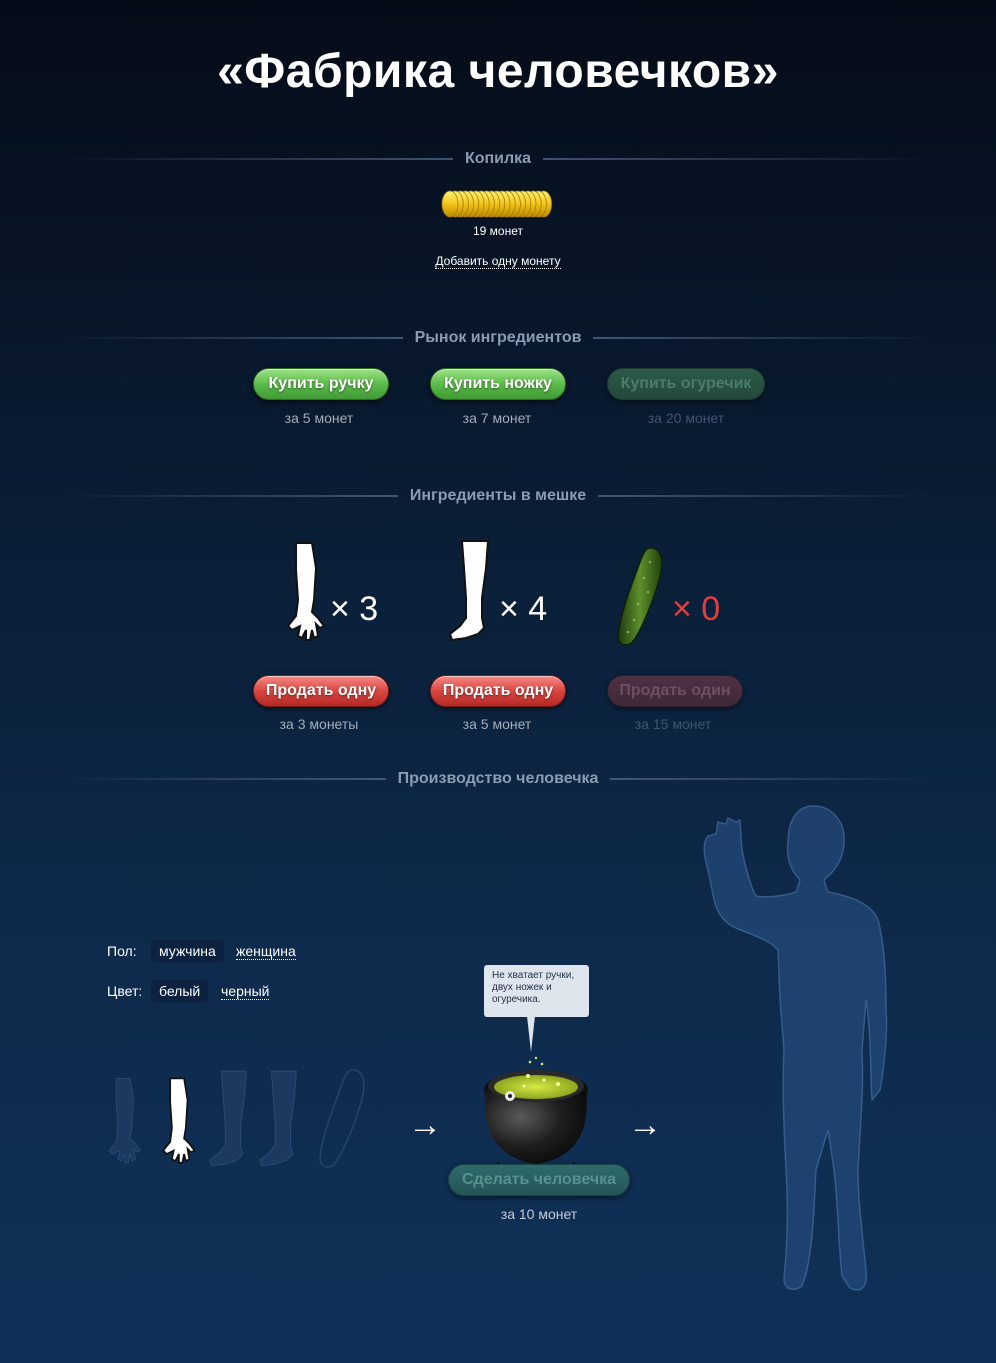  What do you see at coordinates (321, 691) in the screenshot?
I see `sell-arm-button: Продать одну` at bounding box center [321, 691].